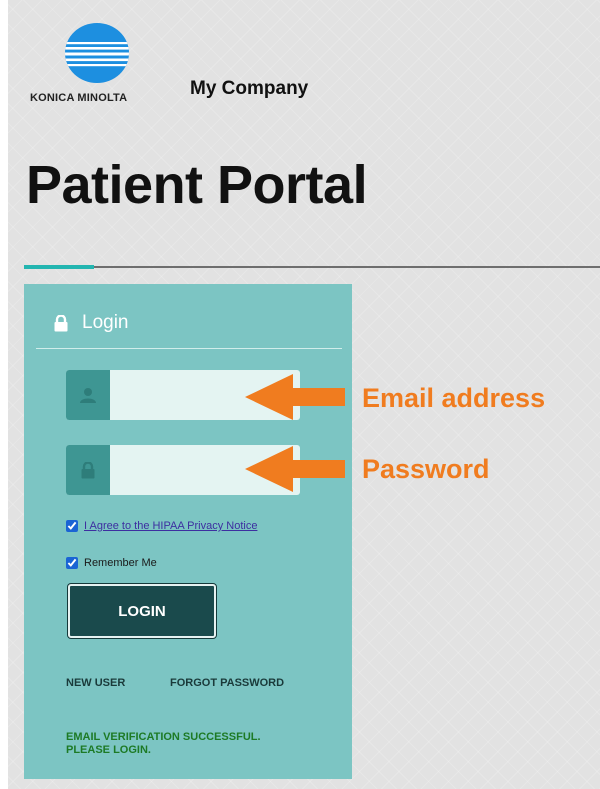  I want to click on email-annotation: Email address, so click(454, 398).